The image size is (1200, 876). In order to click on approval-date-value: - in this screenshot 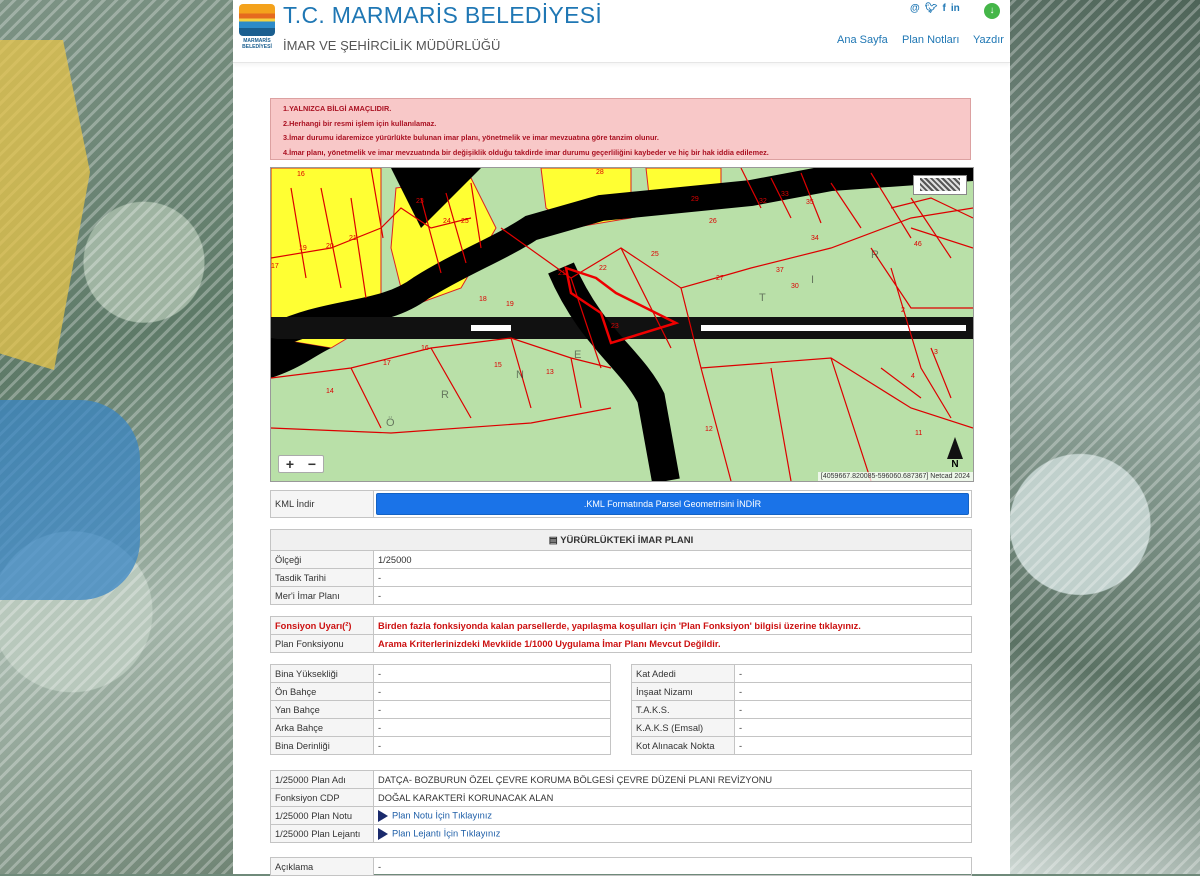, I will do `click(672, 577)`.